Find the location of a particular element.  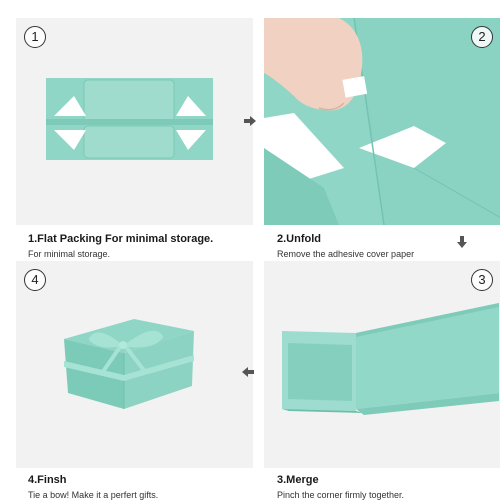

flat-box-illustration is located at coordinates (129, 119).